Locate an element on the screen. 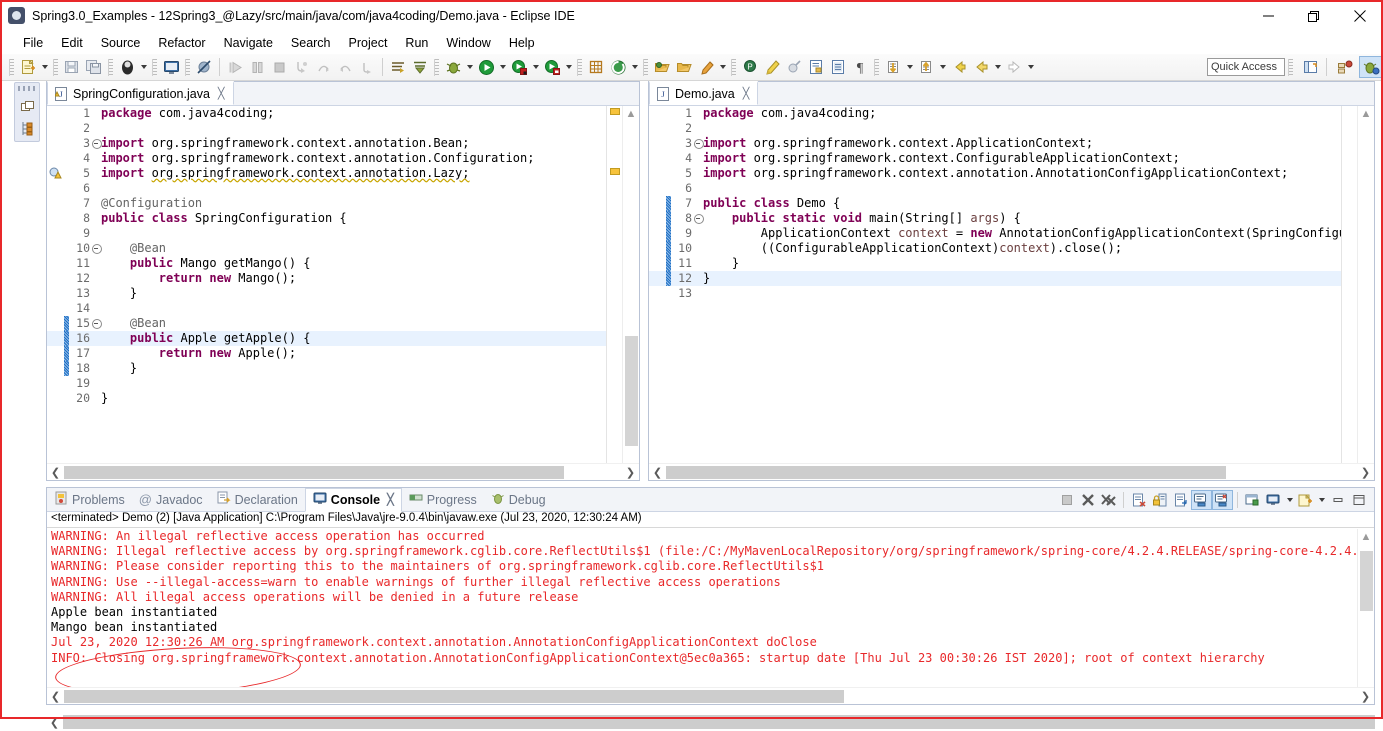 The height and width of the screenshot is (731, 1383). right-horizontal-scrollbar: ❮ ❯ is located at coordinates (1011, 471).